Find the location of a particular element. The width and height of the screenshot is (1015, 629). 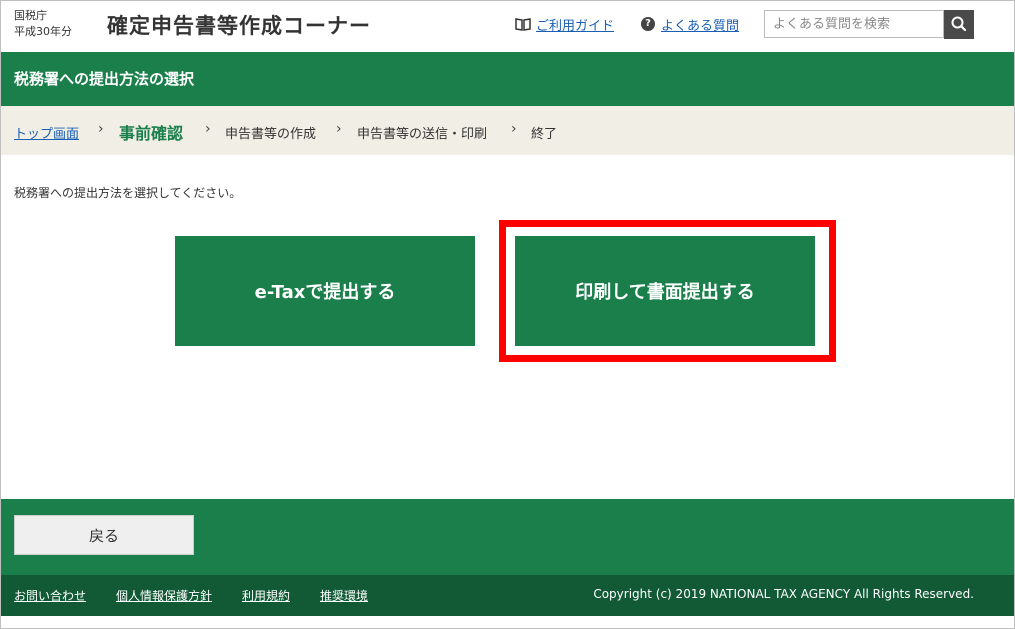

book-icon is located at coordinates (523, 24).